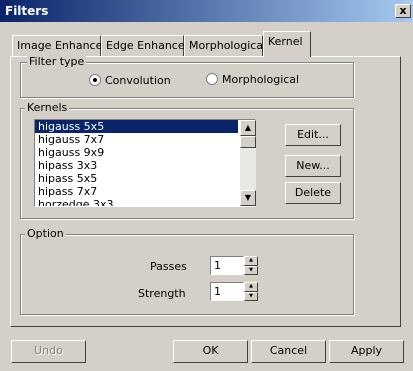 Image resolution: width=413 pixels, height=371 pixels. I want to click on close-icon: x, so click(403, 10).